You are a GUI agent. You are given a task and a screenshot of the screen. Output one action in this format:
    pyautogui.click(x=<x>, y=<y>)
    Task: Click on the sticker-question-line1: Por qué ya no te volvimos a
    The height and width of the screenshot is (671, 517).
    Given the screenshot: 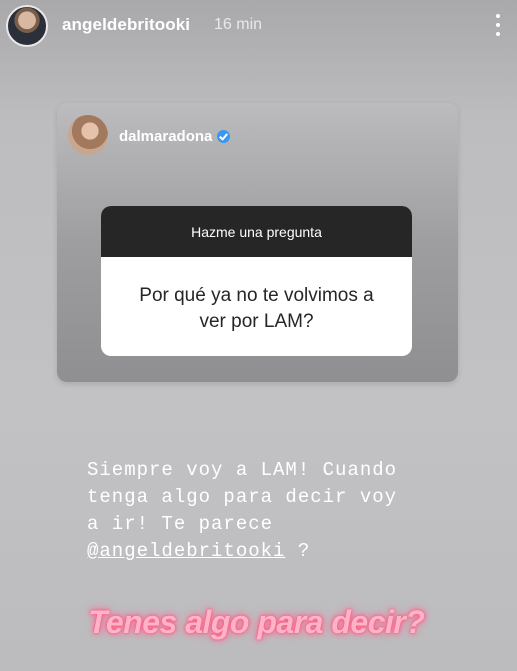 What is the action you would take?
    pyautogui.click(x=256, y=295)
    